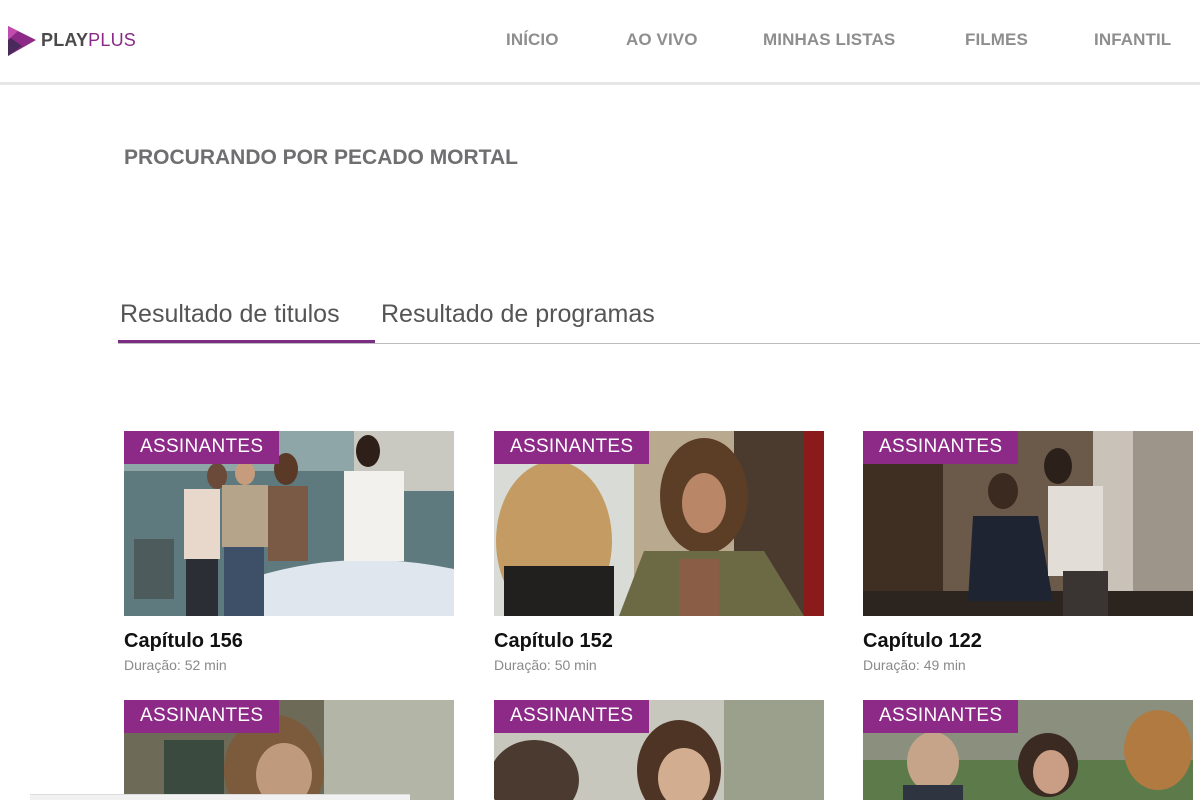 Image resolution: width=1200 pixels, height=800 pixels. Describe the element at coordinates (1028, 641) in the screenshot. I see `episode-title: Capítulo 122` at that location.